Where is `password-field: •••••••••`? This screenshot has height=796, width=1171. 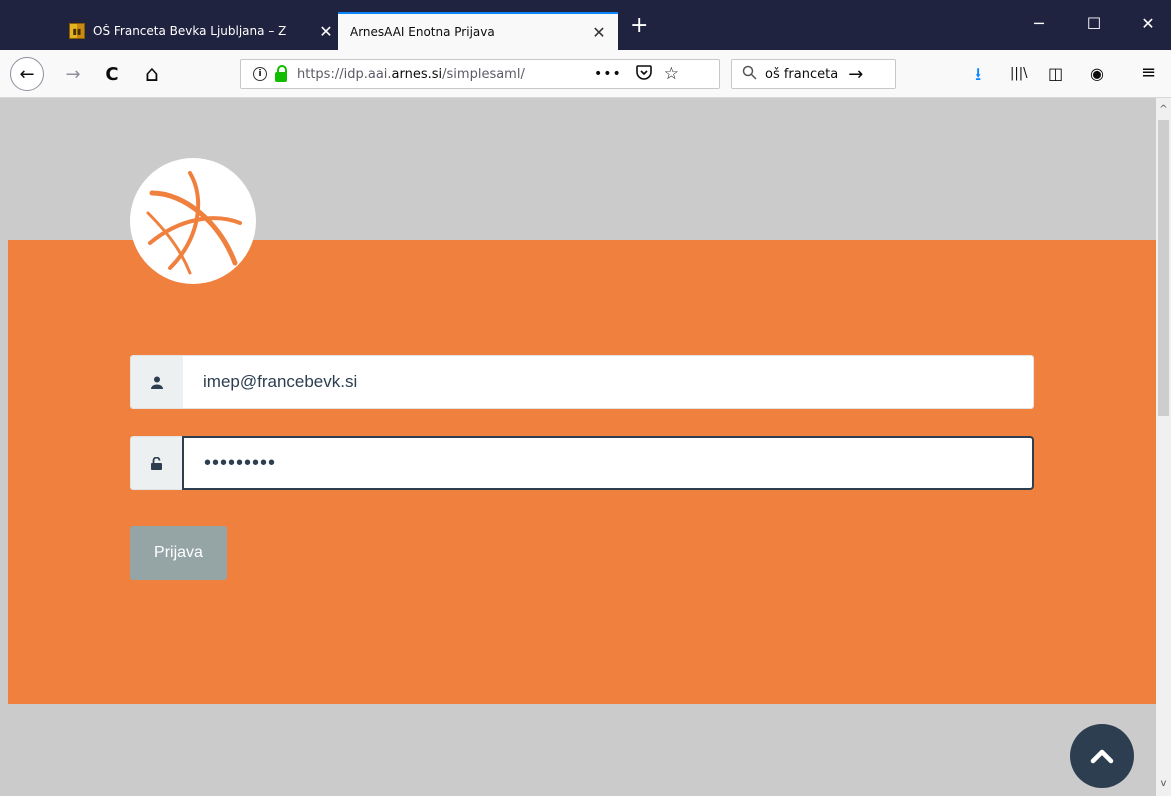
password-field: ••••••••• is located at coordinates (582, 463).